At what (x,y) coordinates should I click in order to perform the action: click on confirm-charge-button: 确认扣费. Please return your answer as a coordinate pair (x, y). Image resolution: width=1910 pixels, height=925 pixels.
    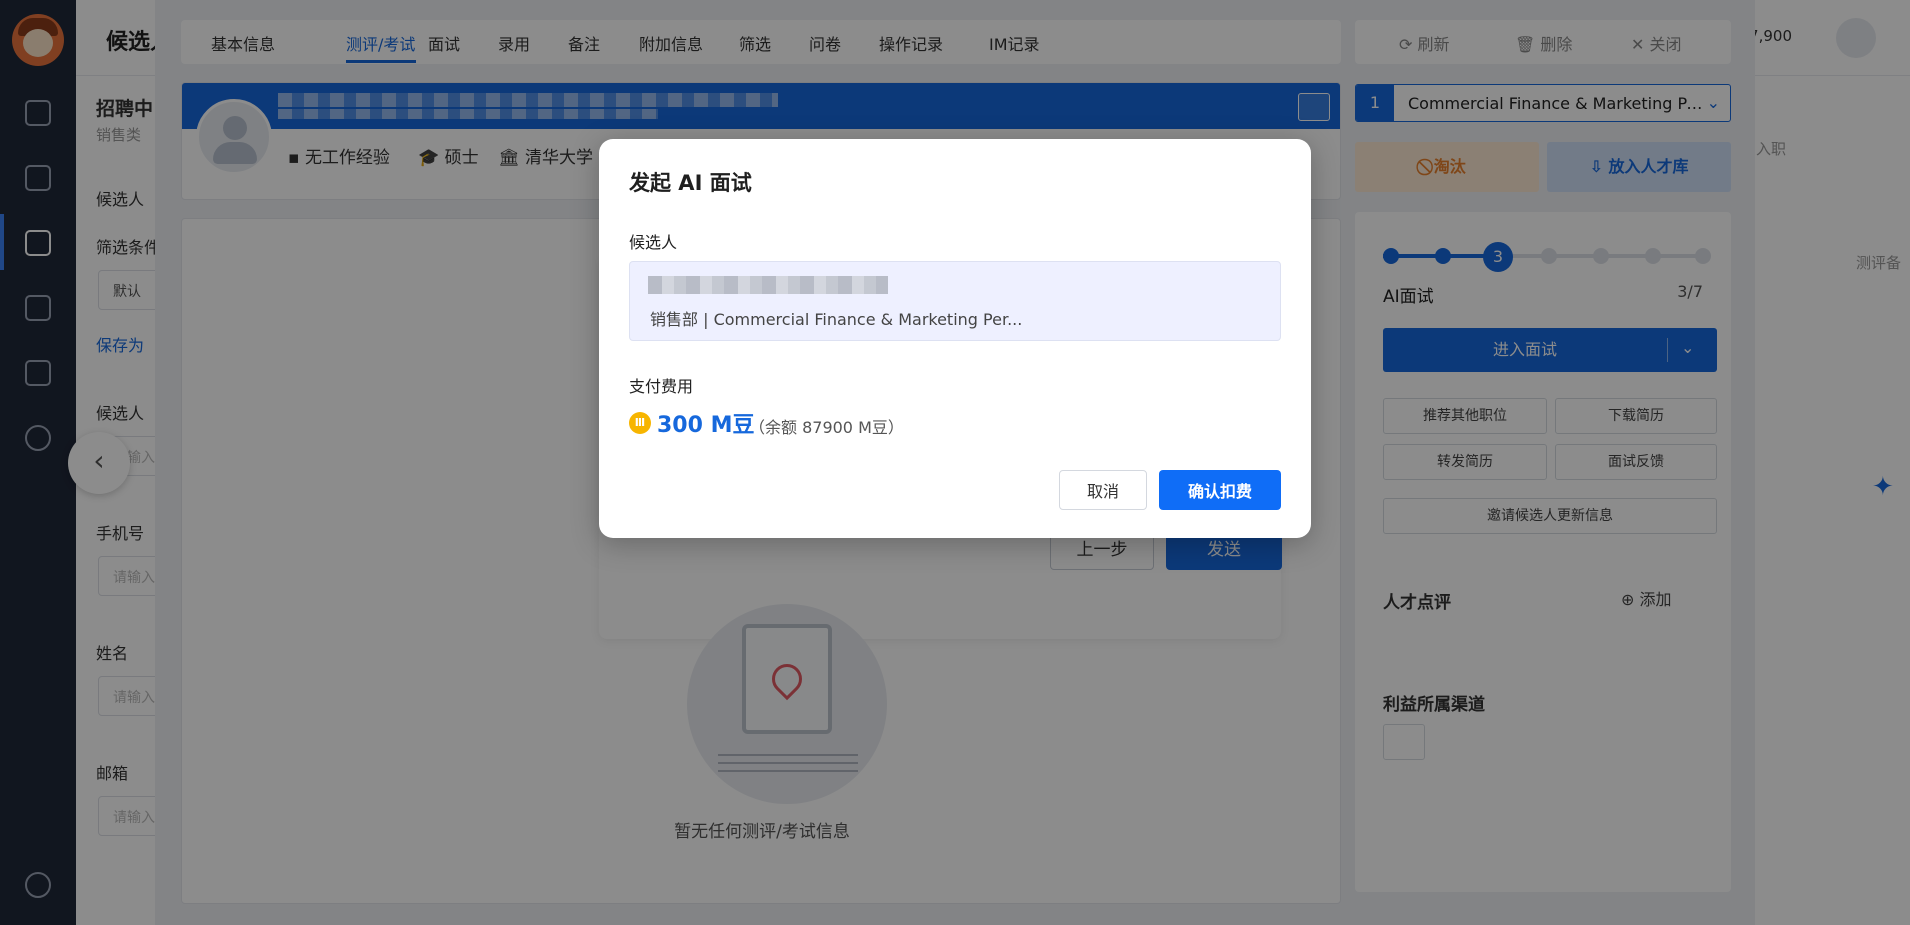
    Looking at the image, I should click on (1220, 490).